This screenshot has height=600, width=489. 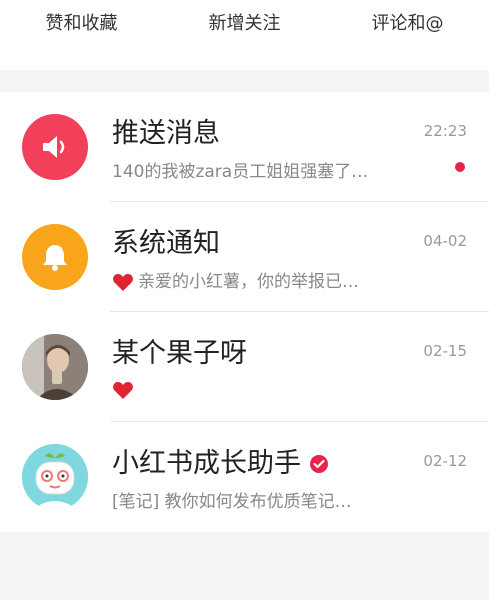 What do you see at coordinates (245, 24) in the screenshot?
I see `tab-new-followers: 新增关注` at bounding box center [245, 24].